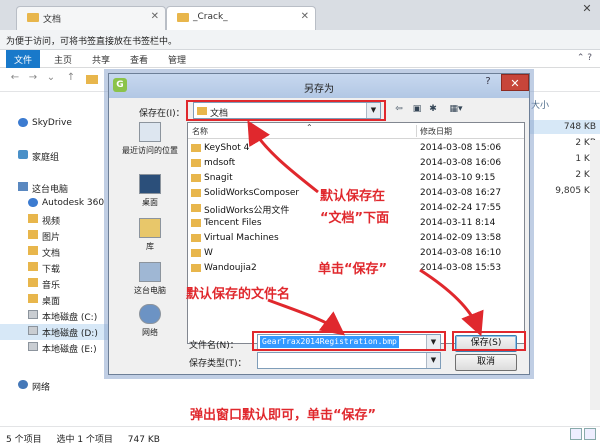  Describe the element at coordinates (306, 317) in the screenshot. I see `arrow-to-filename` at that location.